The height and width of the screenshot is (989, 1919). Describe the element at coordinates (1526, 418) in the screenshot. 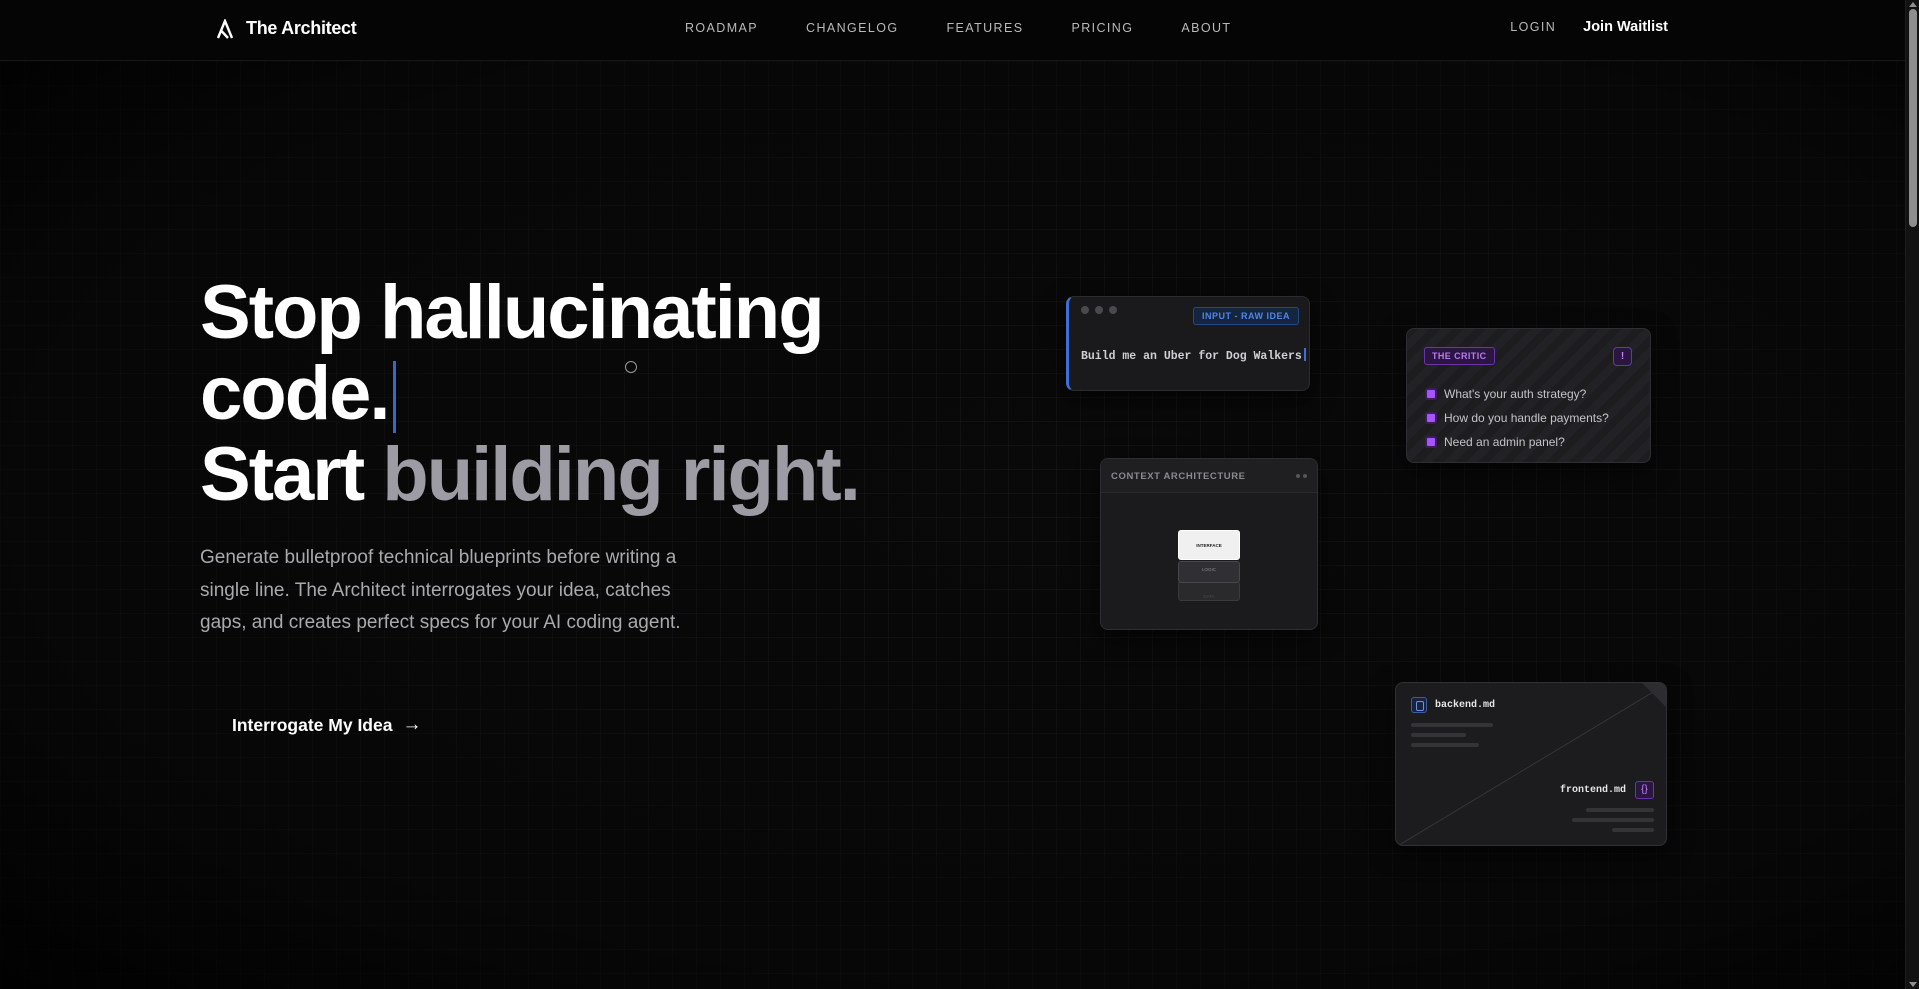

I see `critic-question: How do you handle payments?` at that location.